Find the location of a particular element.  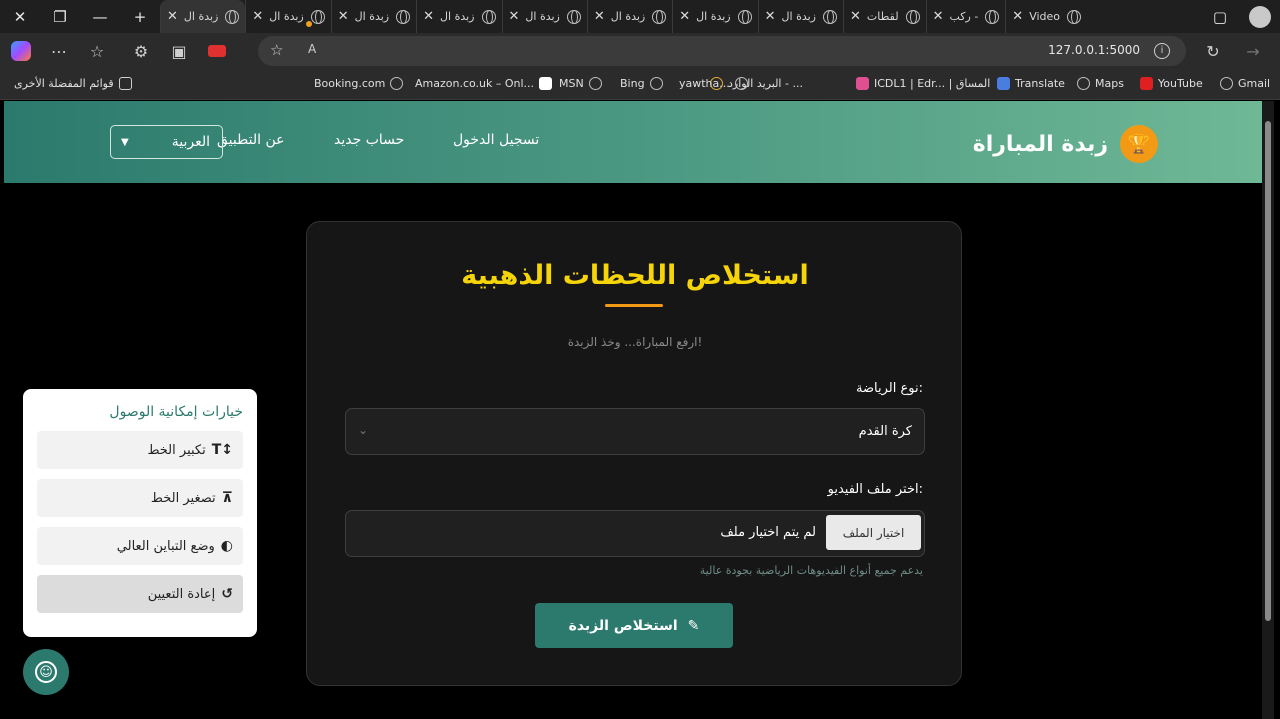

bookmark-bing: Bing is located at coordinates (641, 83).